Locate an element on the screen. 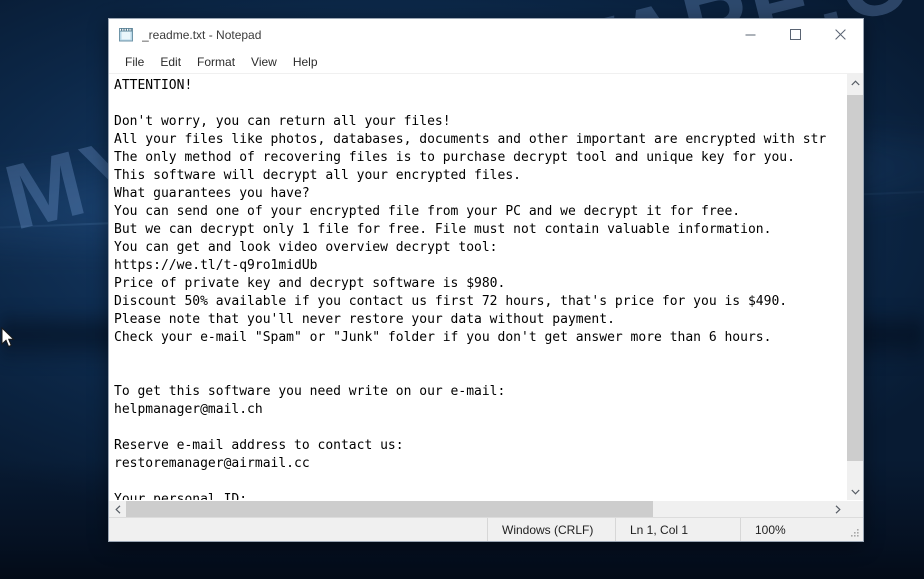 This screenshot has height=579, width=924. window-title: _readme.txt - Notepad is located at coordinates (202, 34).